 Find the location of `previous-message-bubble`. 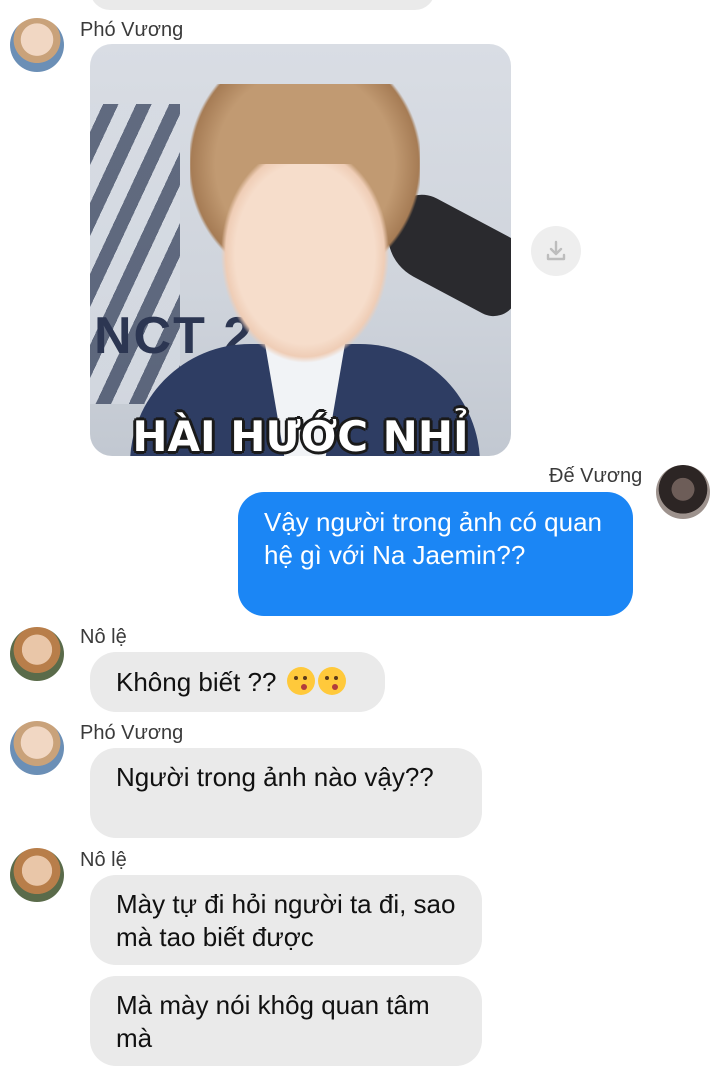

previous-message-bubble is located at coordinates (262, 5).